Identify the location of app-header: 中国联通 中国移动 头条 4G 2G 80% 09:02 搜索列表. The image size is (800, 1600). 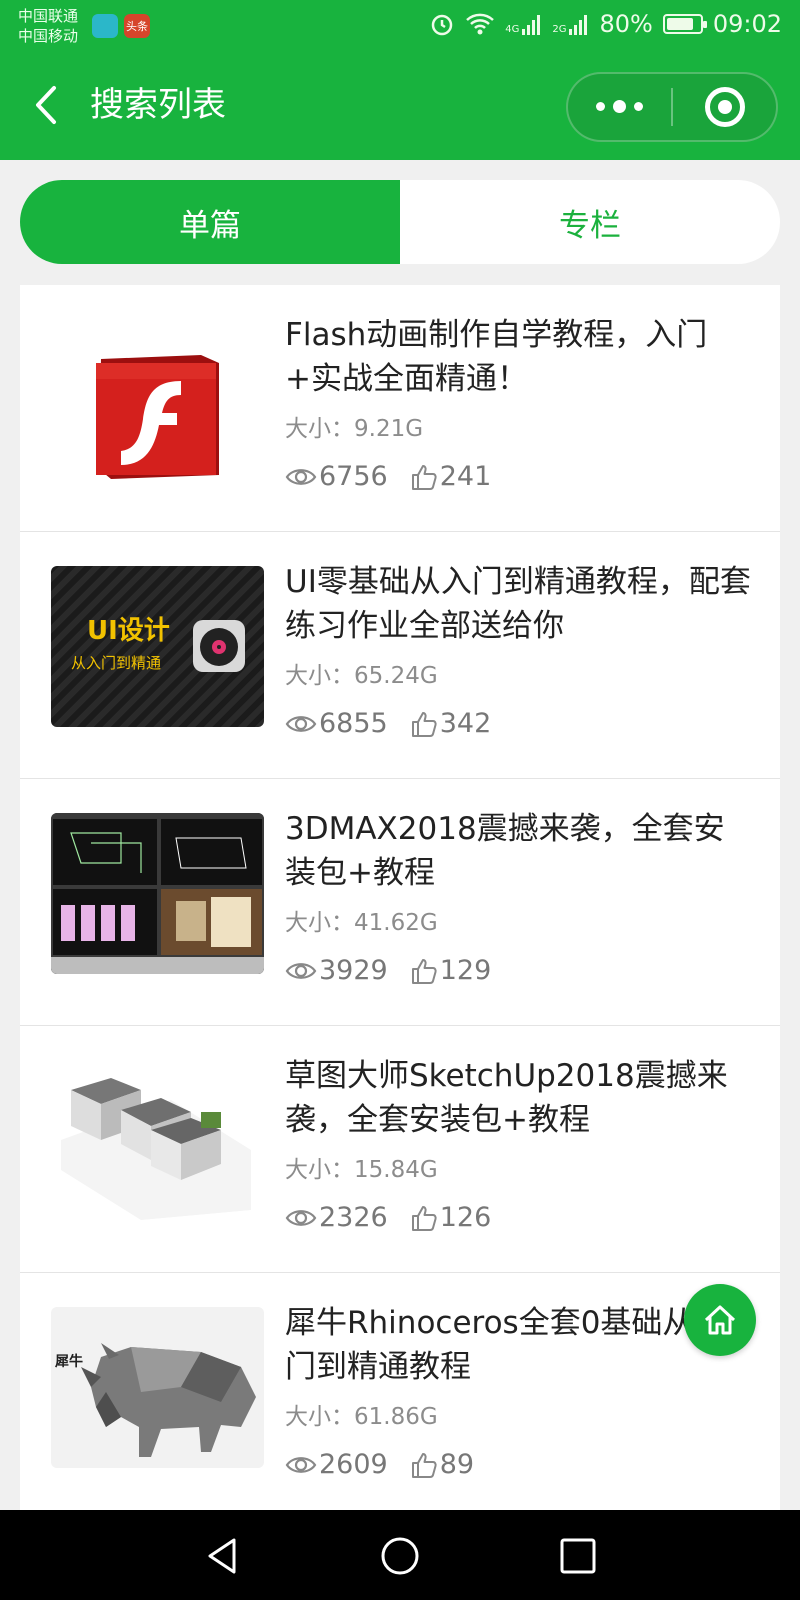
(400, 80).